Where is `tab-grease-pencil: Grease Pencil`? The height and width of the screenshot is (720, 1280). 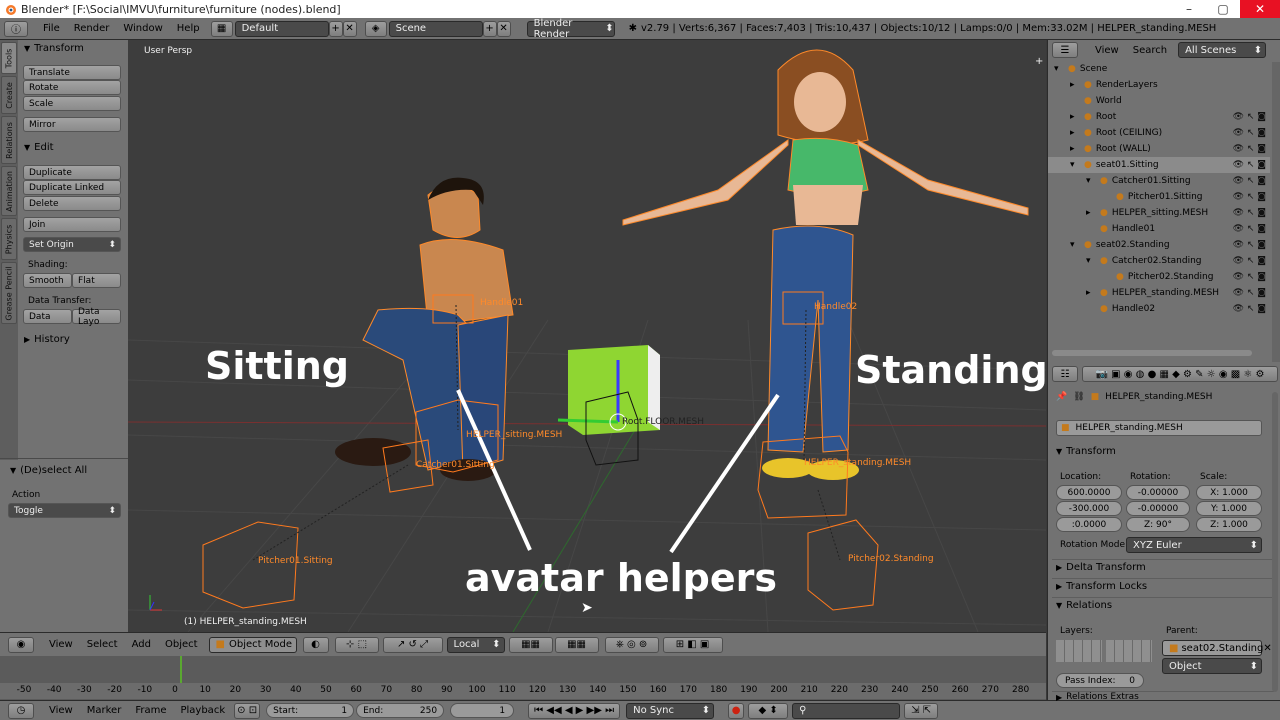 tab-grease-pencil: Grease Pencil is located at coordinates (9, 293).